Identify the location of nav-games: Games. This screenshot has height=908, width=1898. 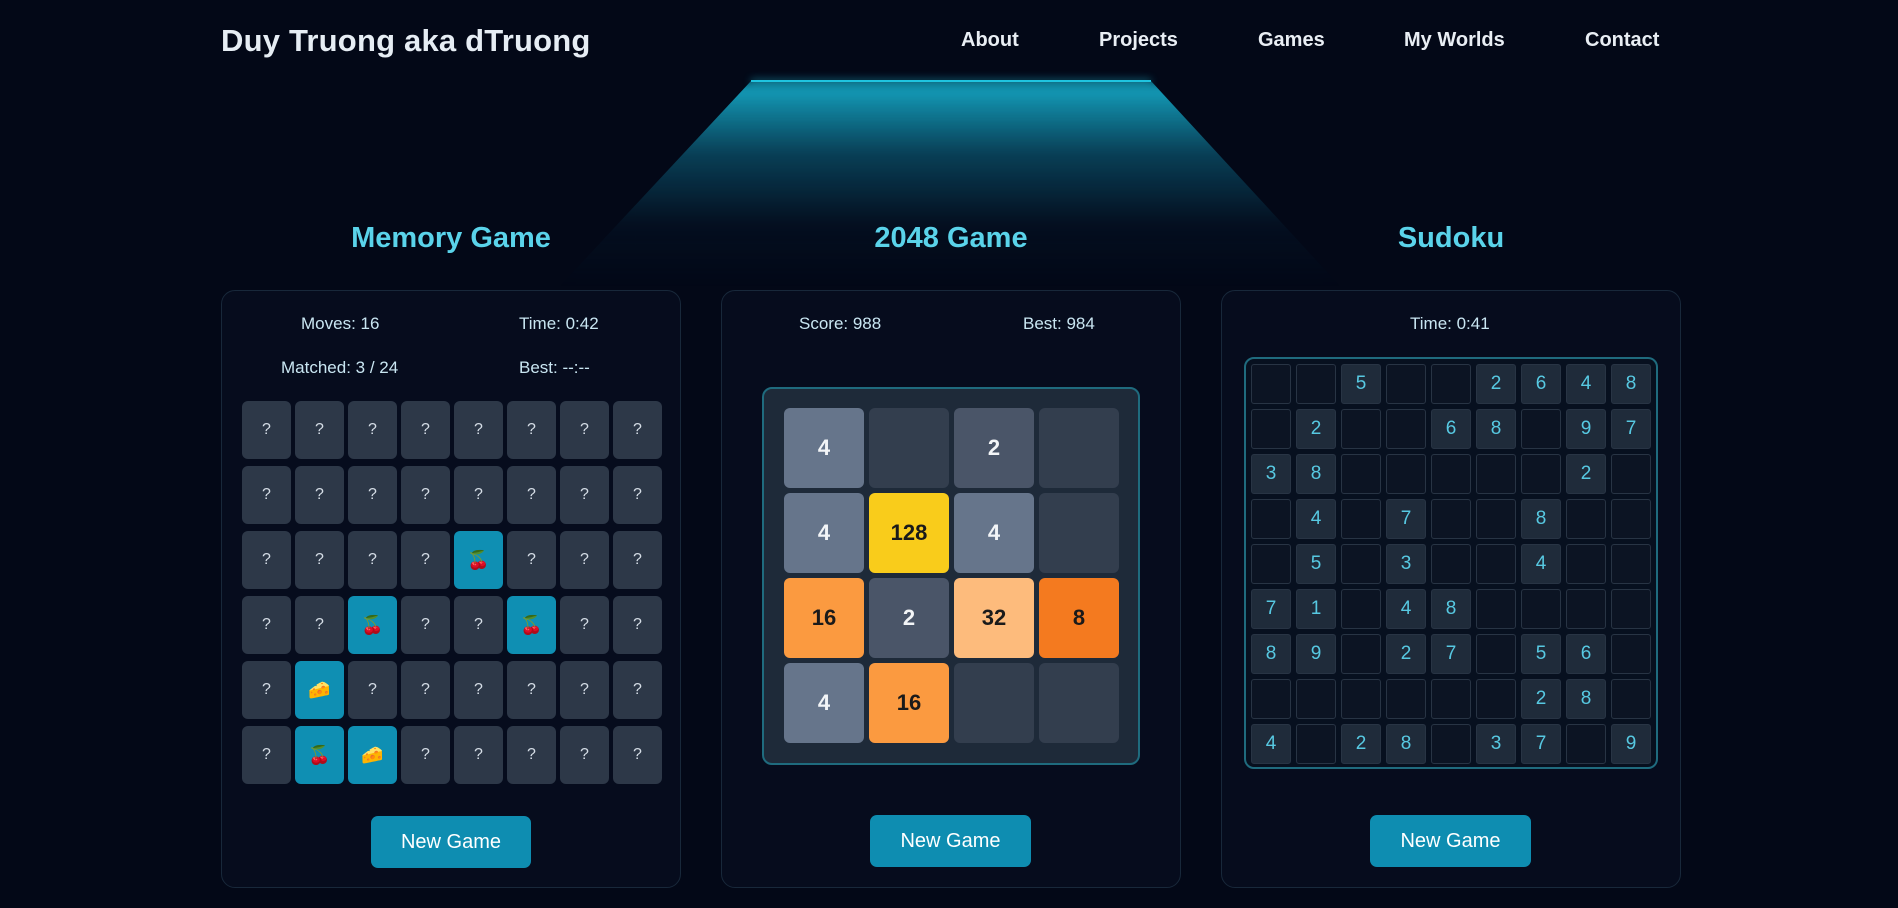
(1291, 40).